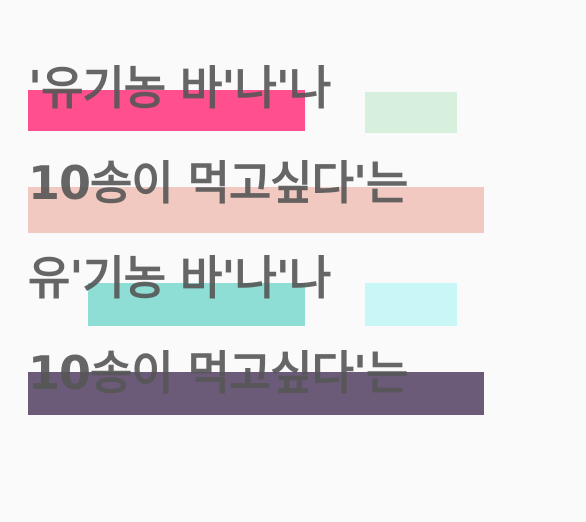 This screenshot has width=586, height=522. What do you see at coordinates (179, 278) in the screenshot?
I see `text-line-3: 유'기농 바'나'나` at bounding box center [179, 278].